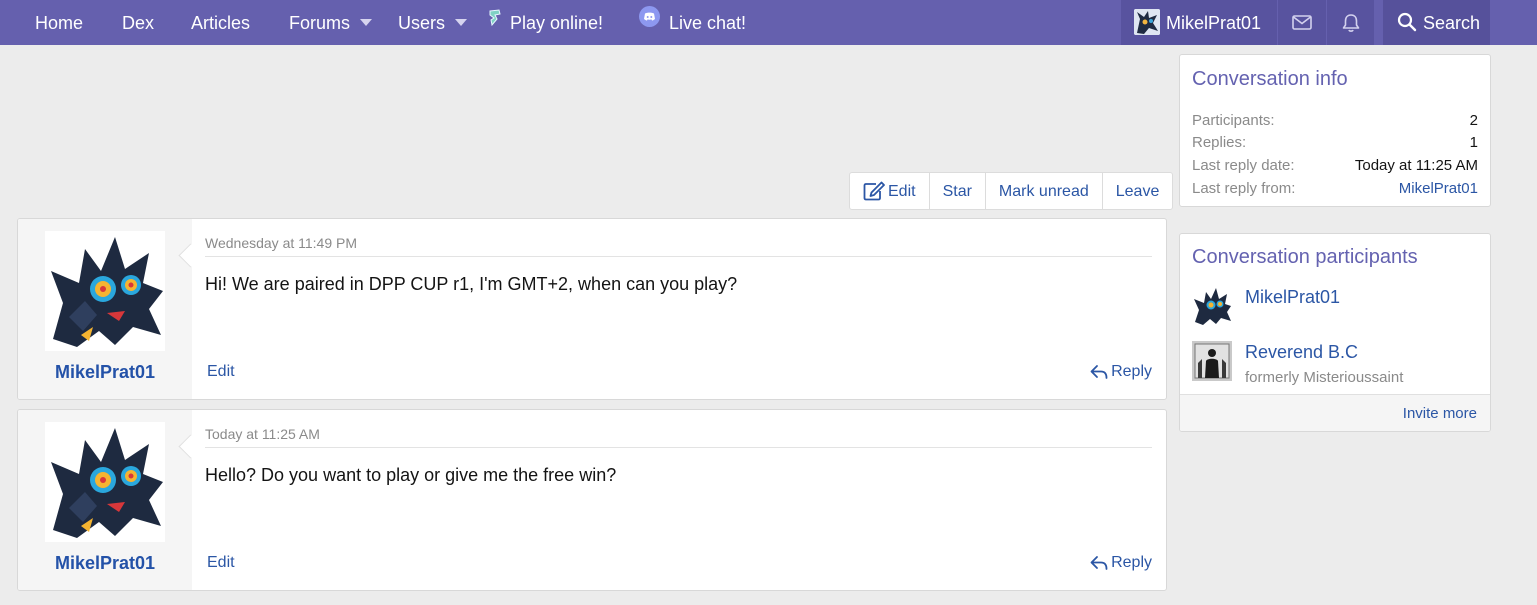  I want to click on info-value: 1, so click(1473, 142).